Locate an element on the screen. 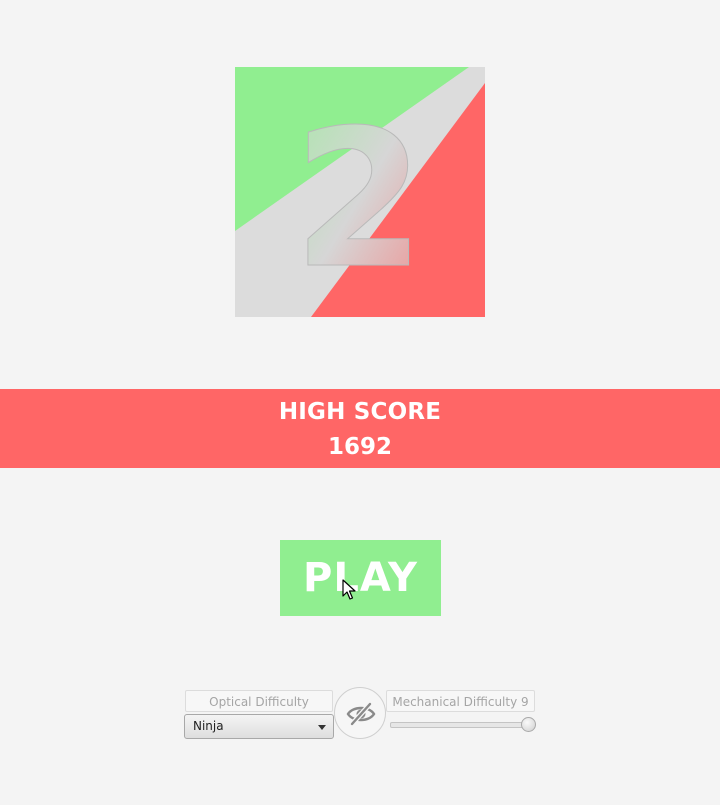  eye-slash-icon is located at coordinates (361, 714).